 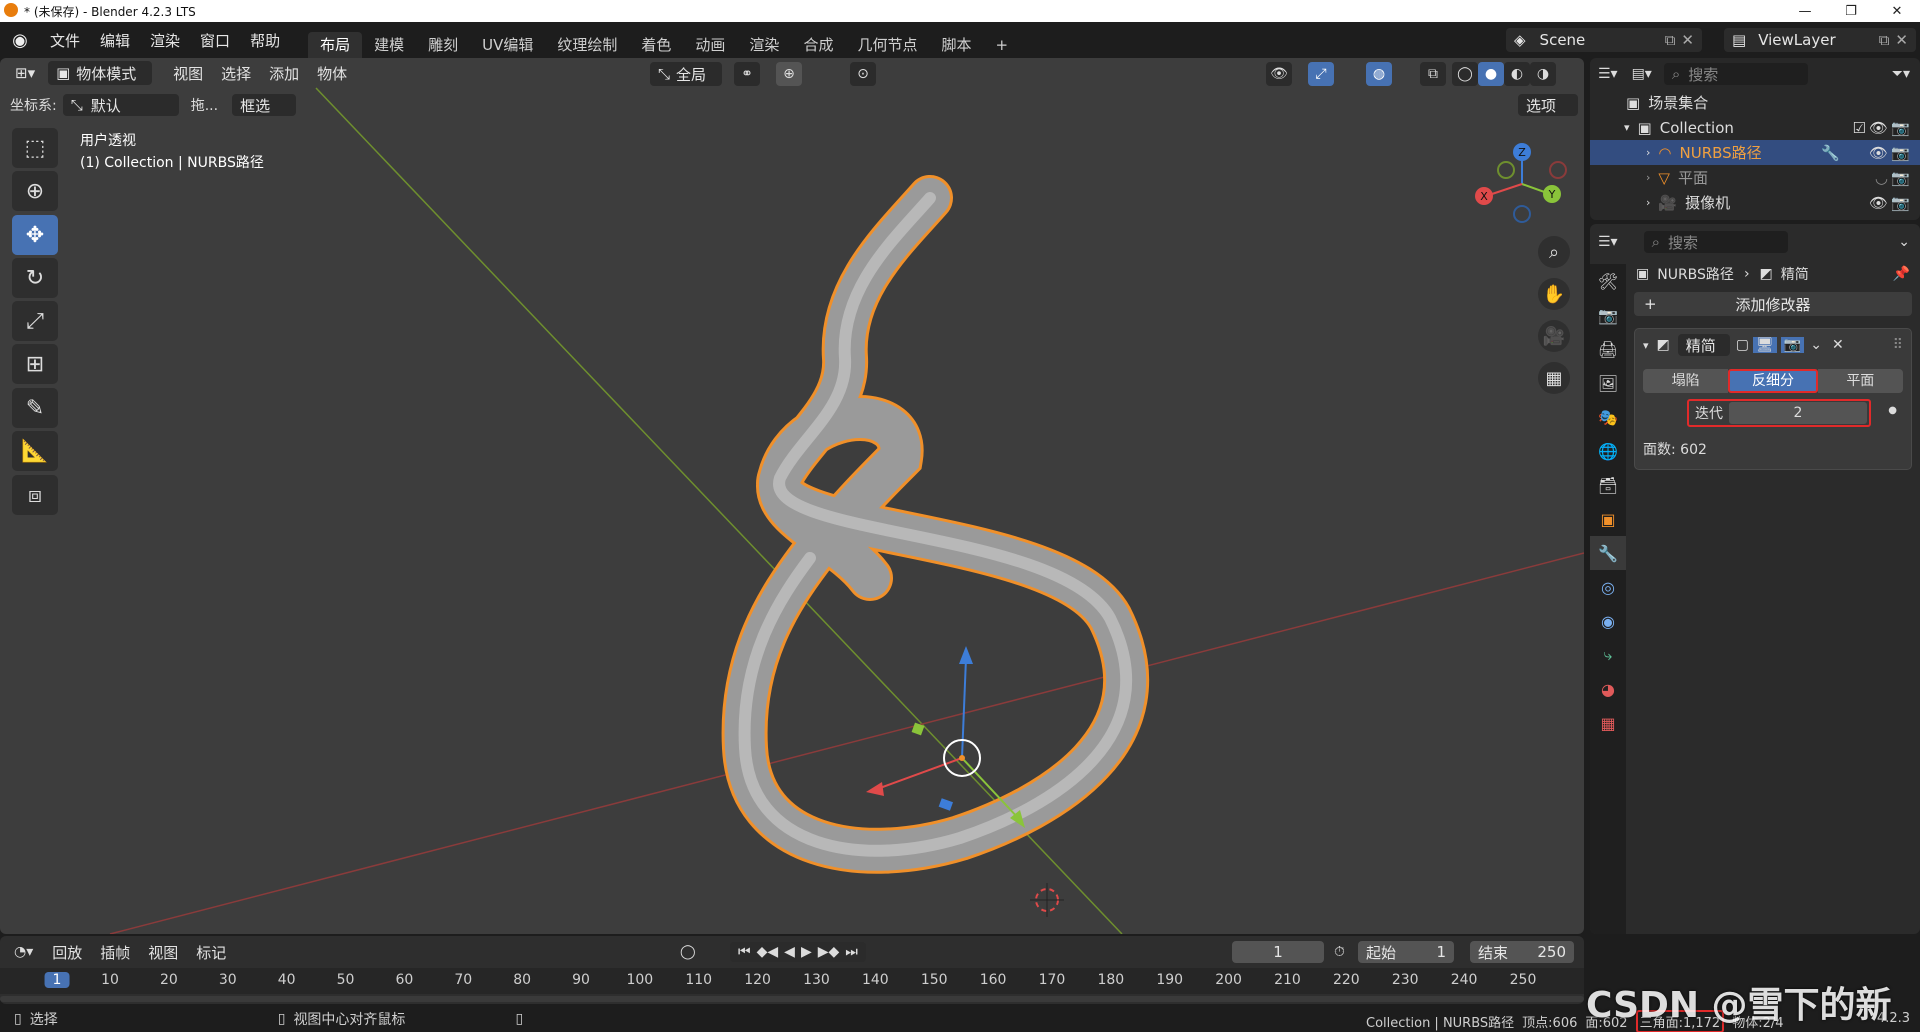 What do you see at coordinates (20, 40) in the screenshot?
I see `blender-menu-icon: ◉` at bounding box center [20, 40].